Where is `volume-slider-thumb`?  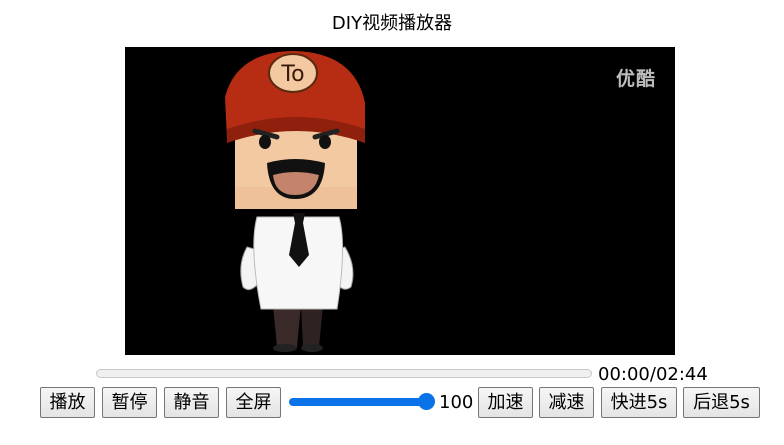
volume-slider-thumb is located at coordinates (426, 401).